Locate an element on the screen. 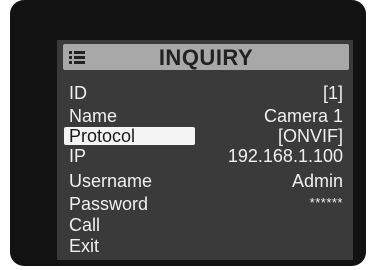  menu-item-value: 192.168.1.100 is located at coordinates (285, 156).